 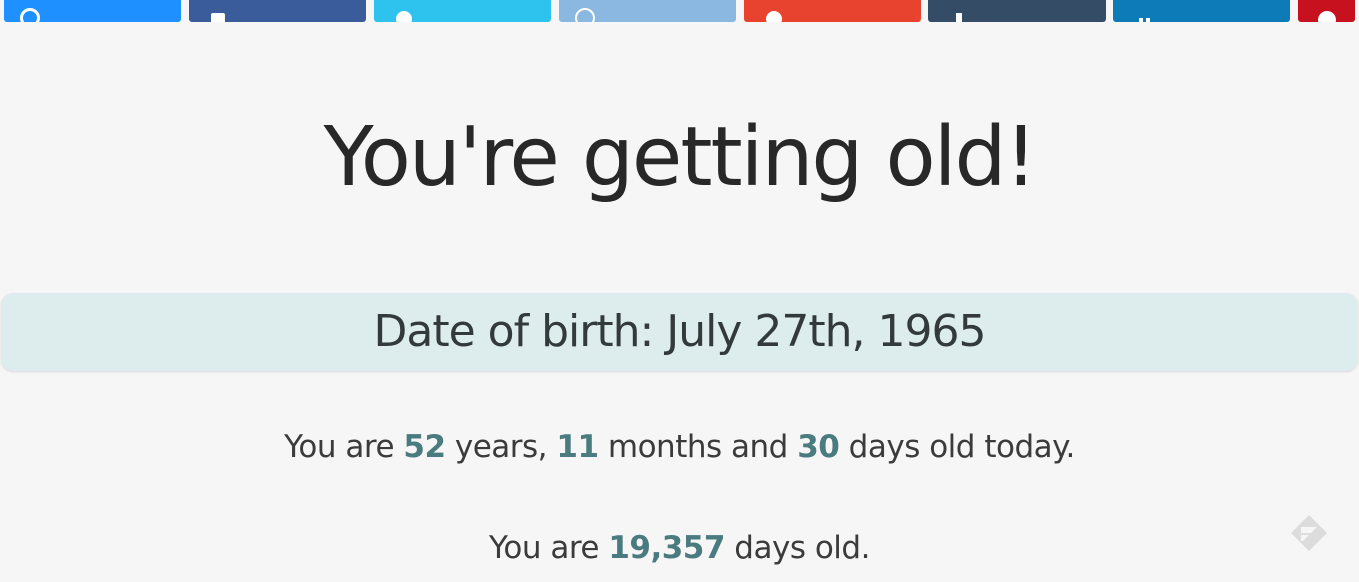 I want to click on share-button-google-plus, so click(x=832, y=11).